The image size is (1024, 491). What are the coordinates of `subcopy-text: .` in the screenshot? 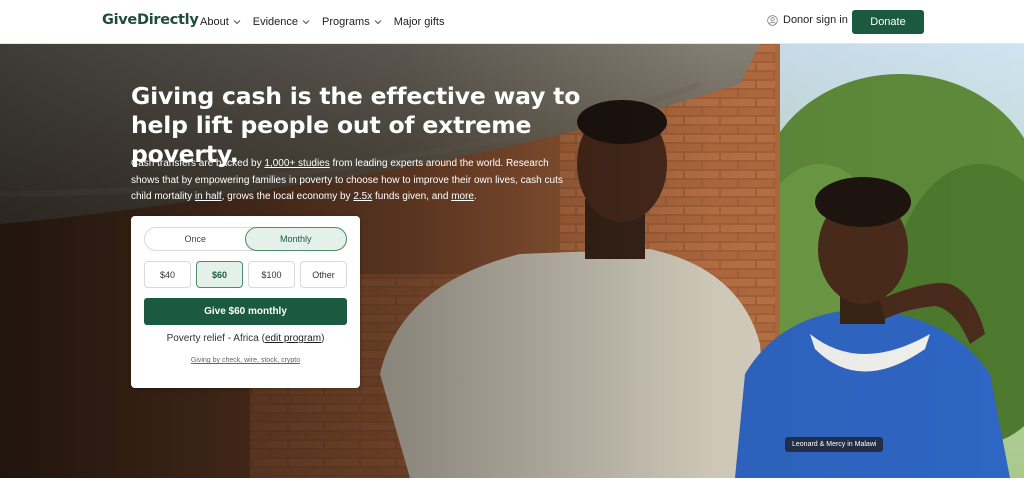 It's located at (475, 196).